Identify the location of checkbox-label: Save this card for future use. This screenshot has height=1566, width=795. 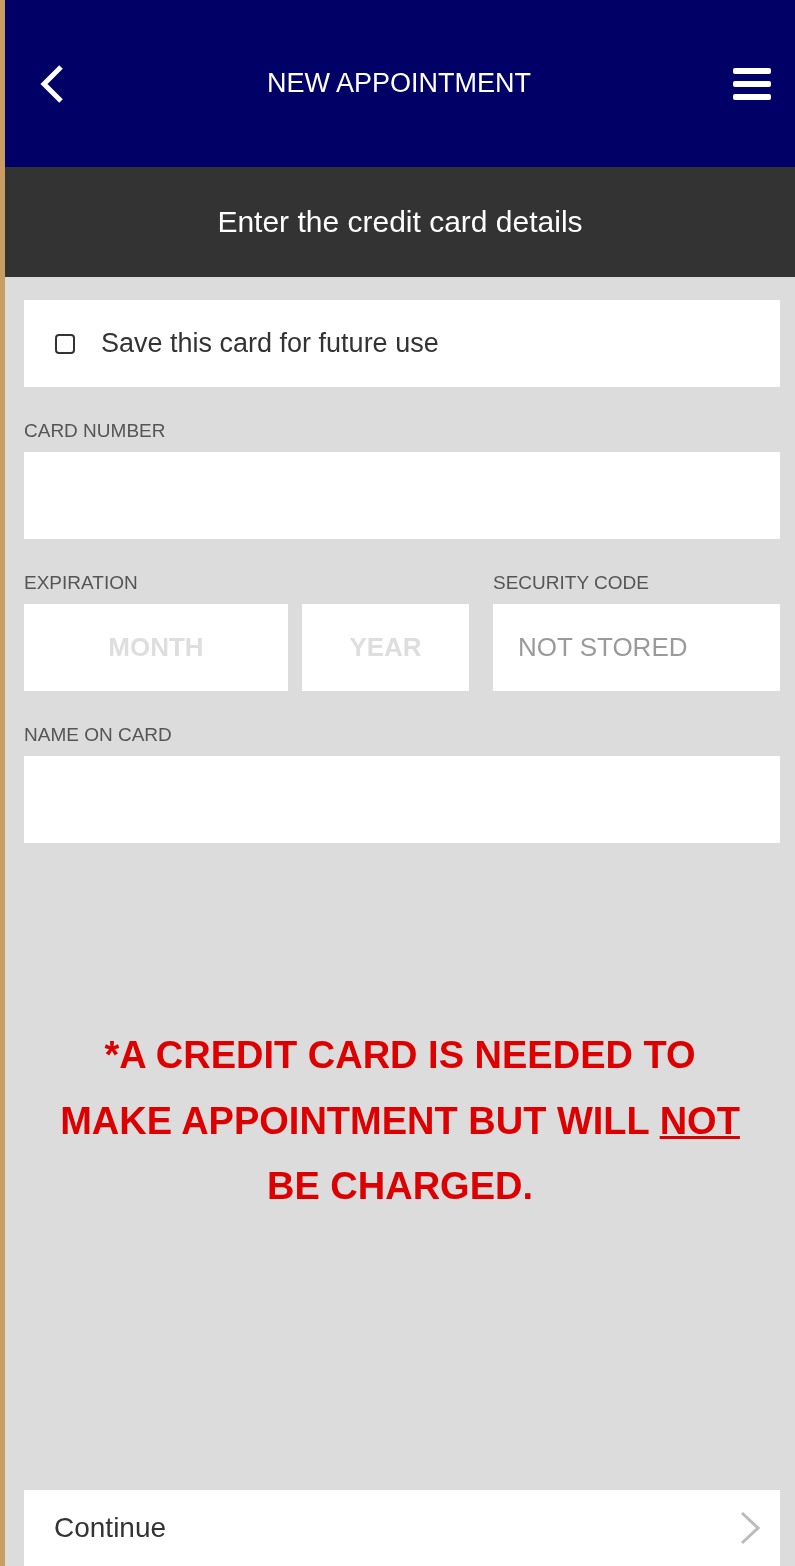
(270, 343).